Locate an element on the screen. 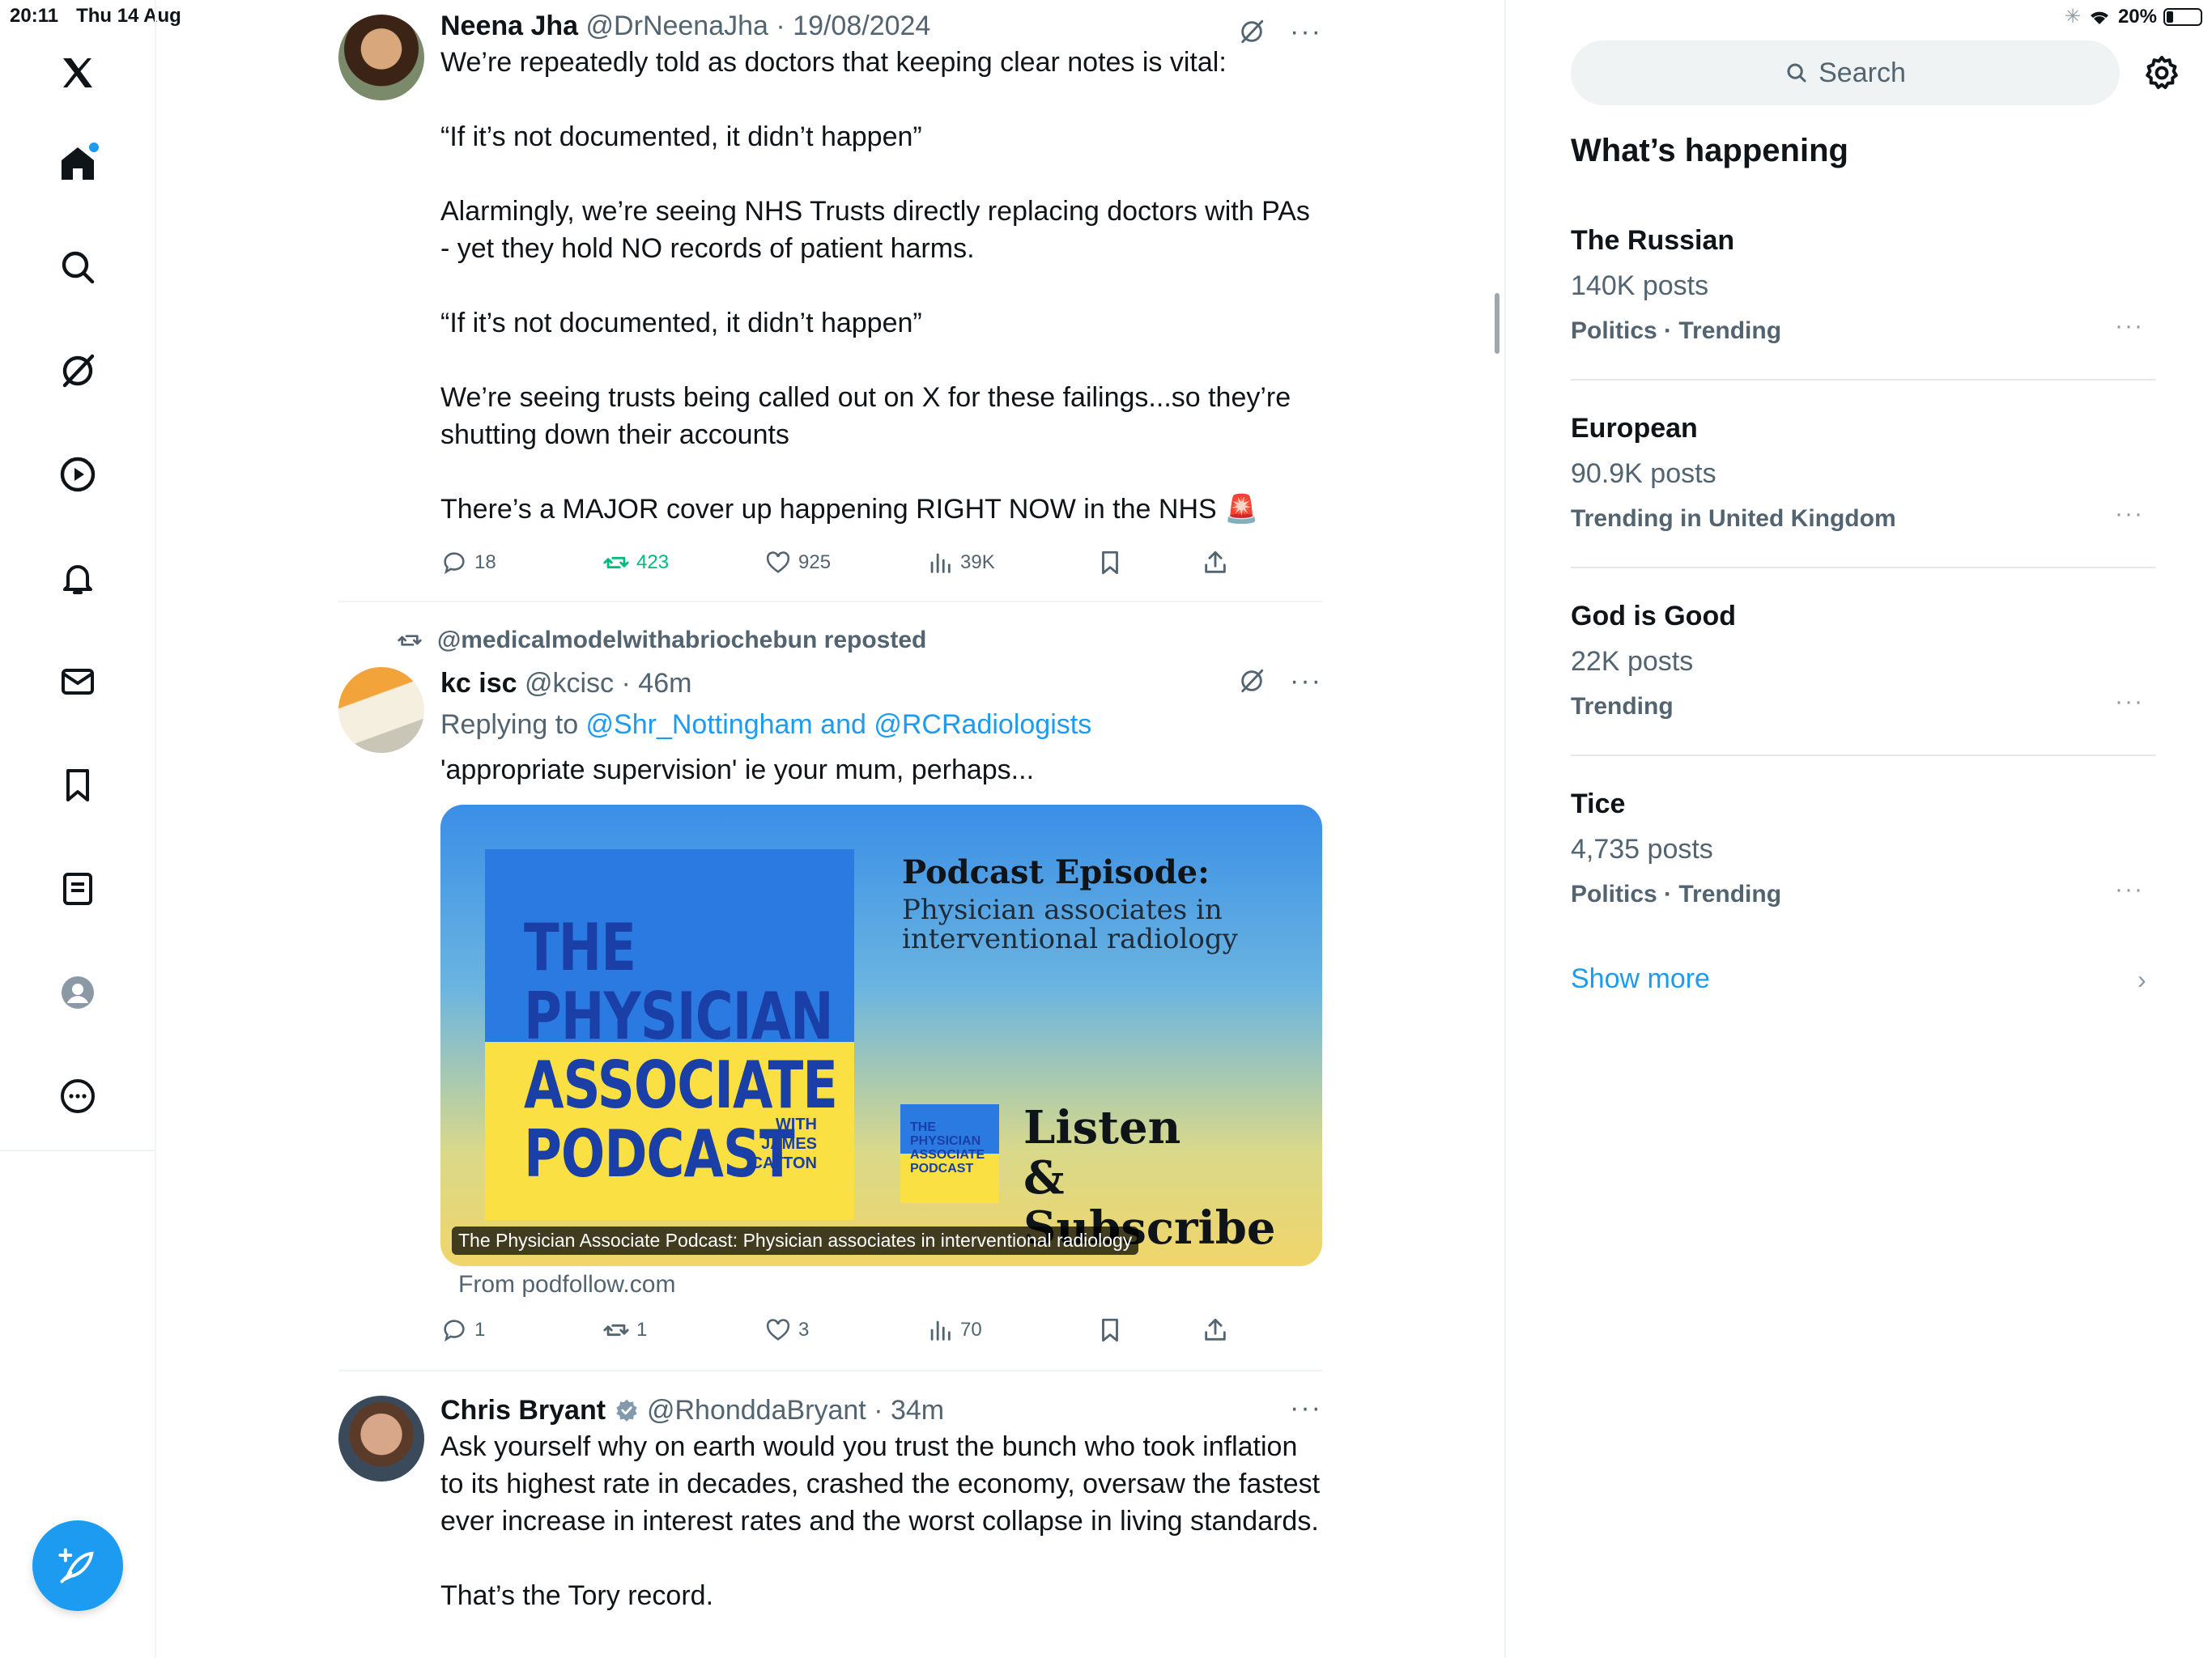 The height and width of the screenshot is (1658, 2212). author-handle: @DrNeenaJha is located at coordinates (677, 26).